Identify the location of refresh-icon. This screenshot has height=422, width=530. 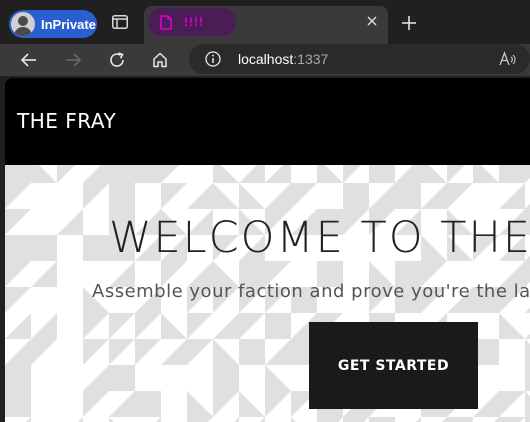
(117, 60).